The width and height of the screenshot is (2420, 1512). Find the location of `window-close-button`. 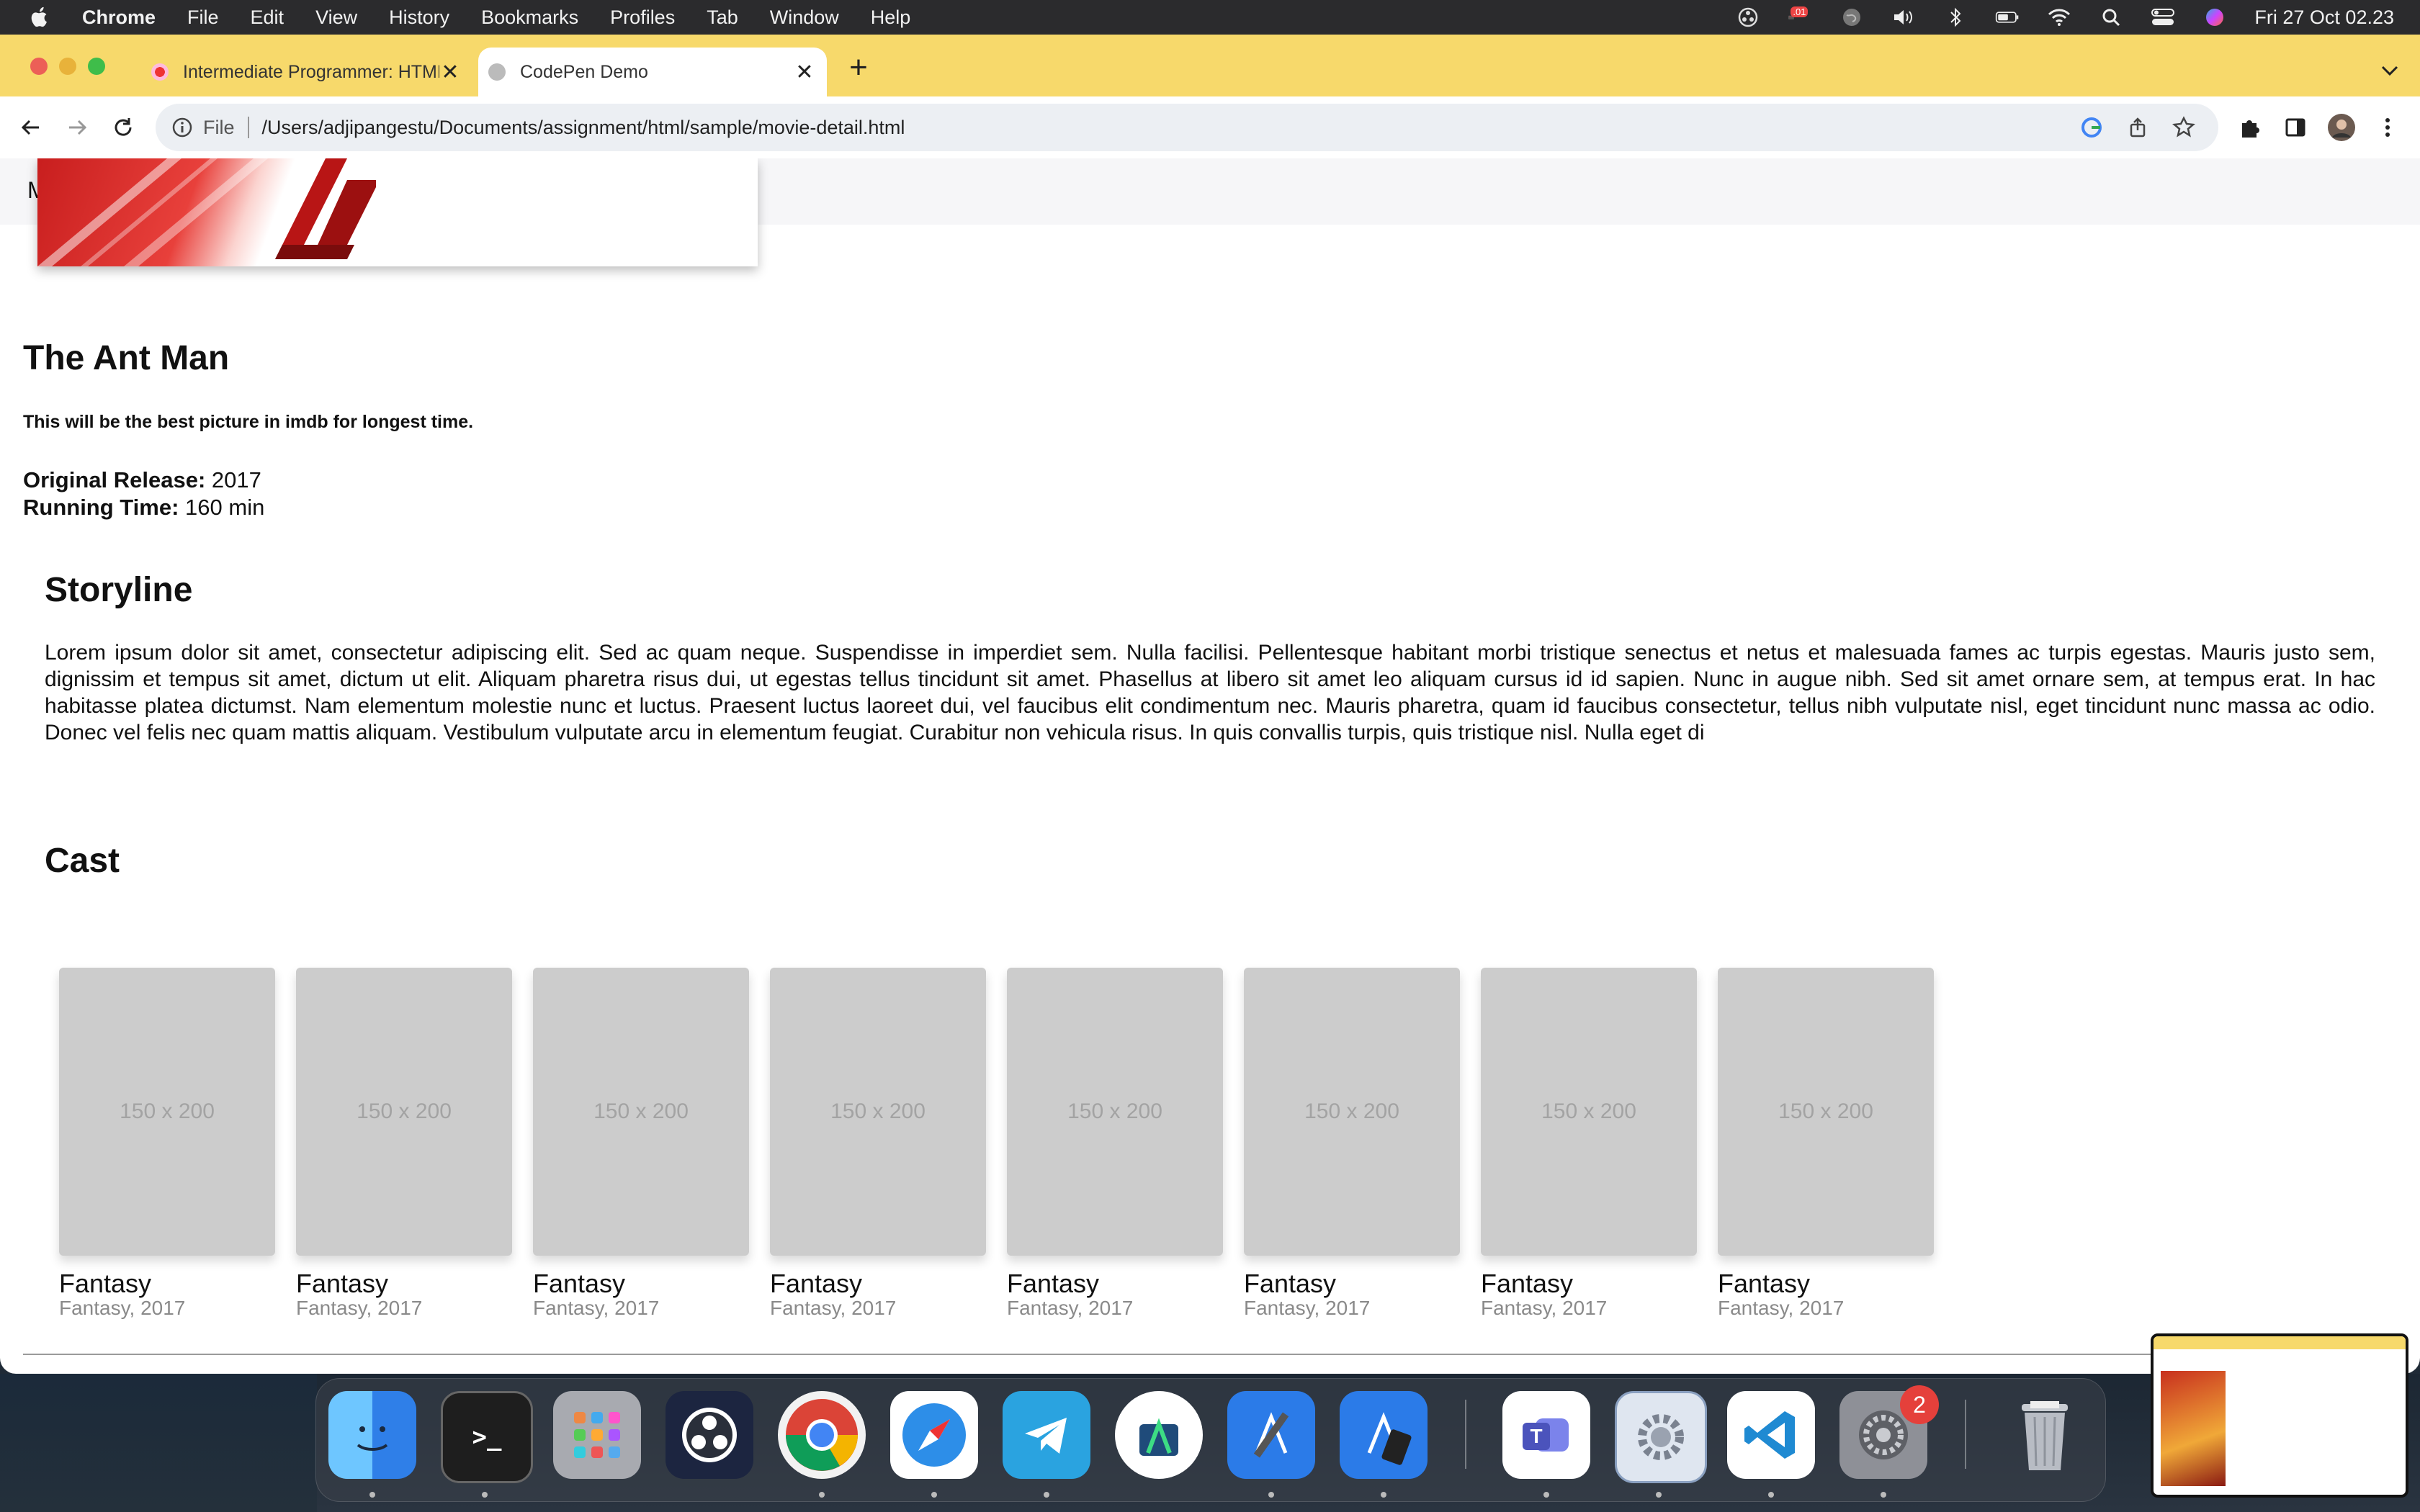

window-close-button is located at coordinates (39, 66).